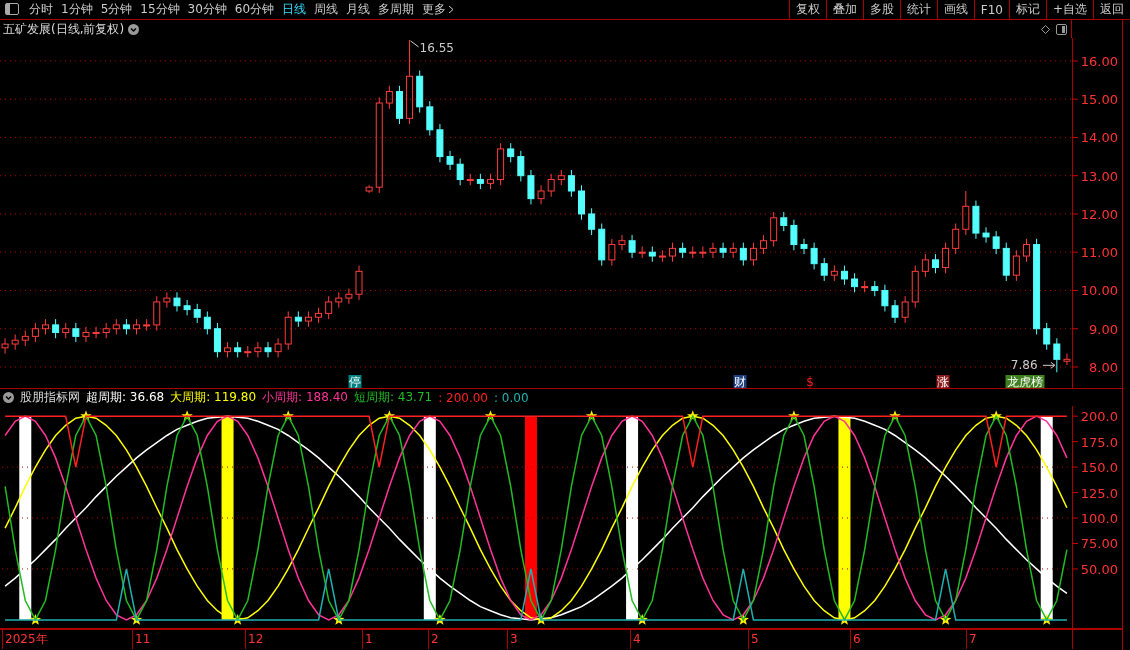 This screenshot has width=1130, height=650. I want to click on legend-label: 大周期, so click(188, 397).